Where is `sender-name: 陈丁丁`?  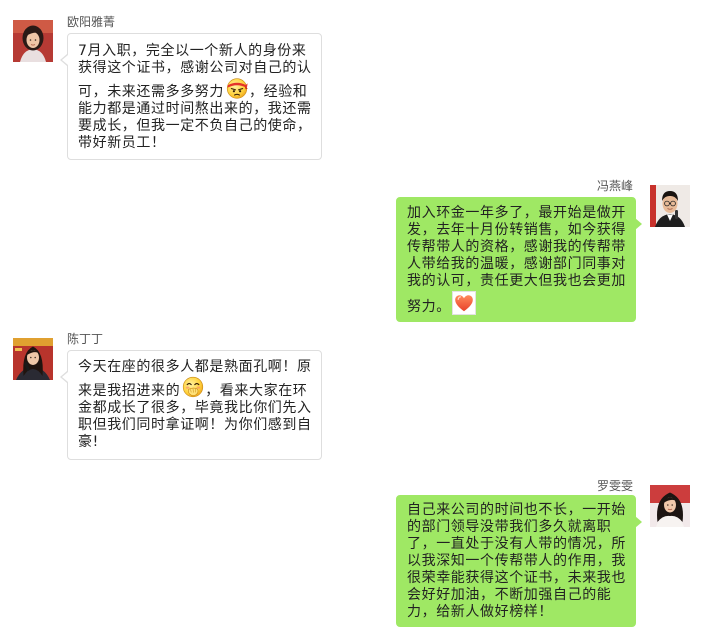 sender-name: 陈丁丁 is located at coordinates (85, 339).